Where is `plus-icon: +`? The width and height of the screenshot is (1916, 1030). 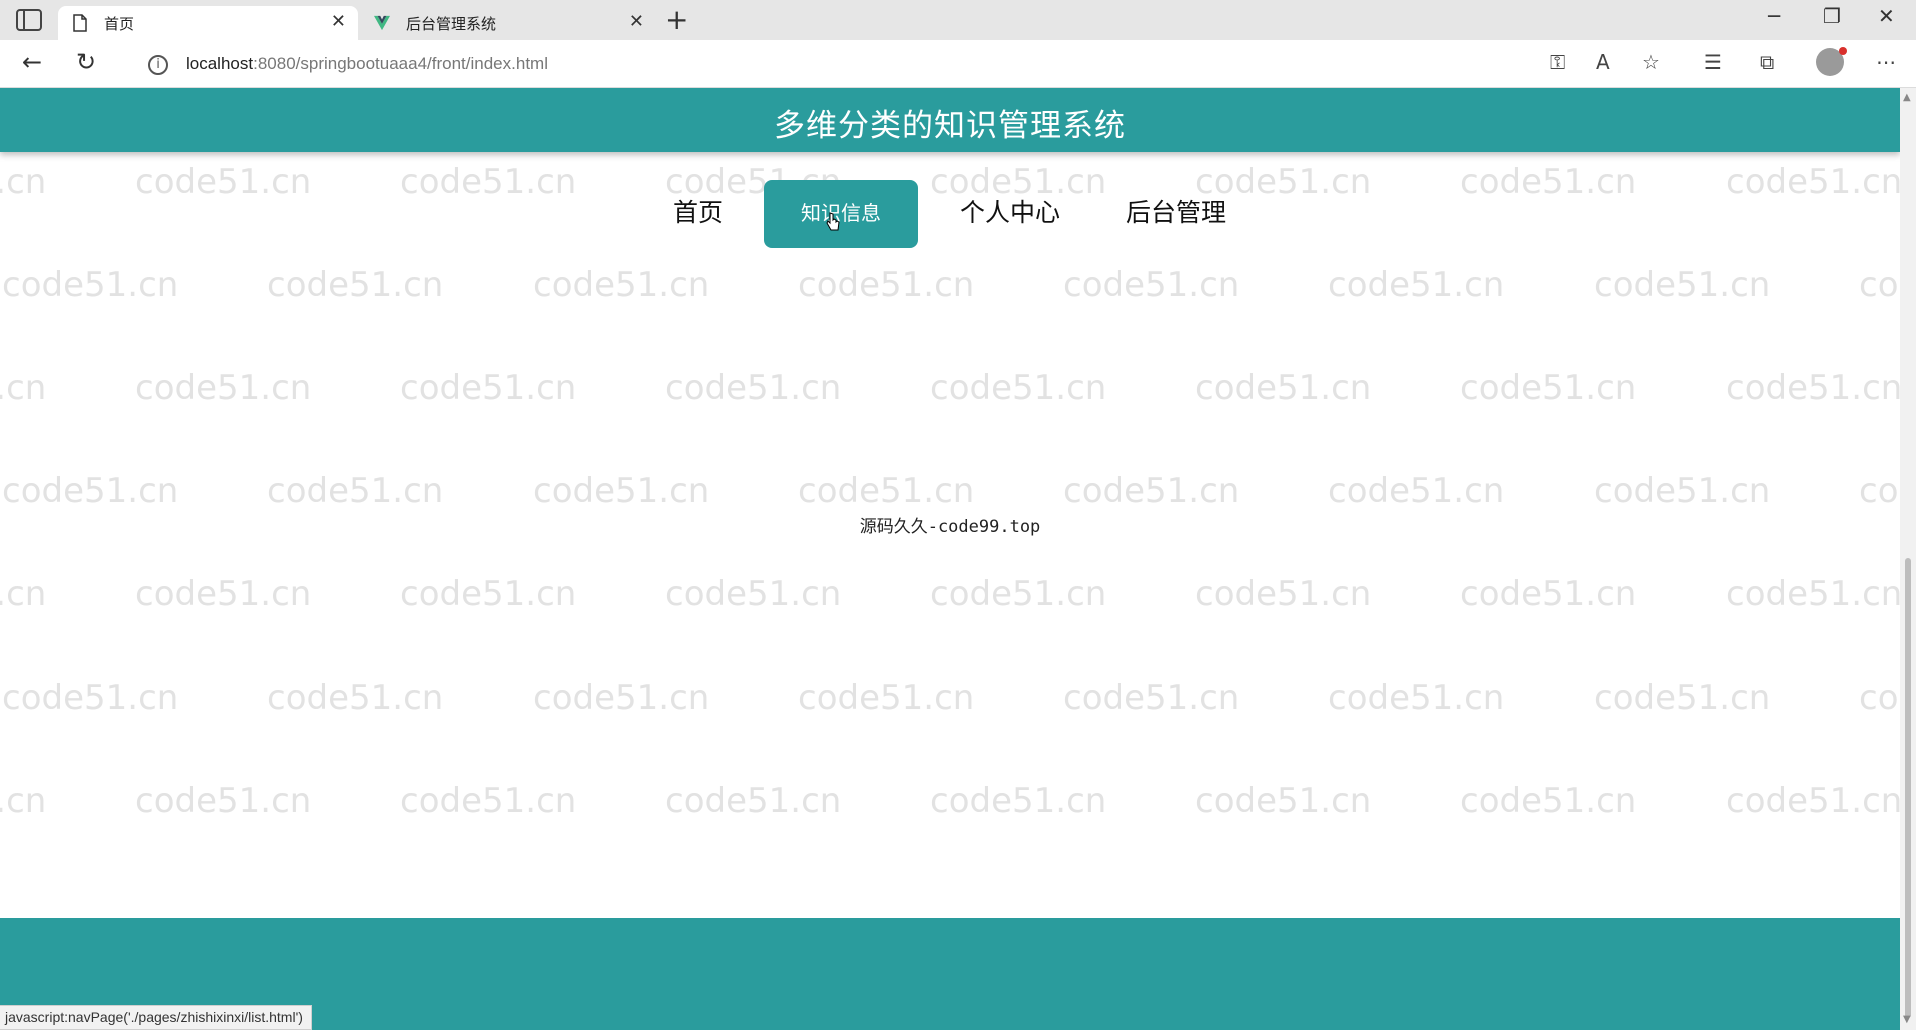
plus-icon: + is located at coordinates (676, 19).